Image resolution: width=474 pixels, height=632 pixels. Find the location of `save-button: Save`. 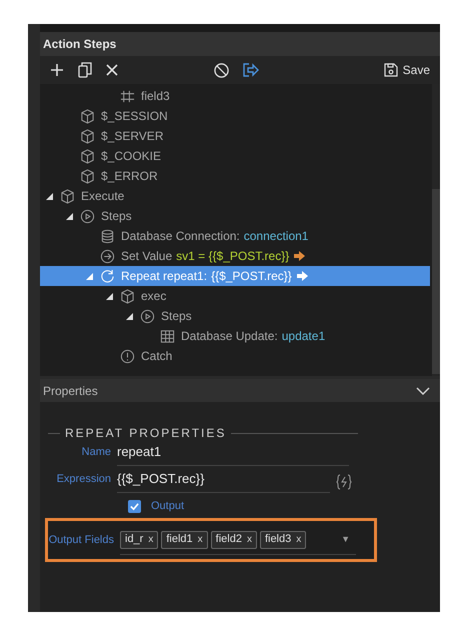

save-button: Save is located at coordinates (407, 70).